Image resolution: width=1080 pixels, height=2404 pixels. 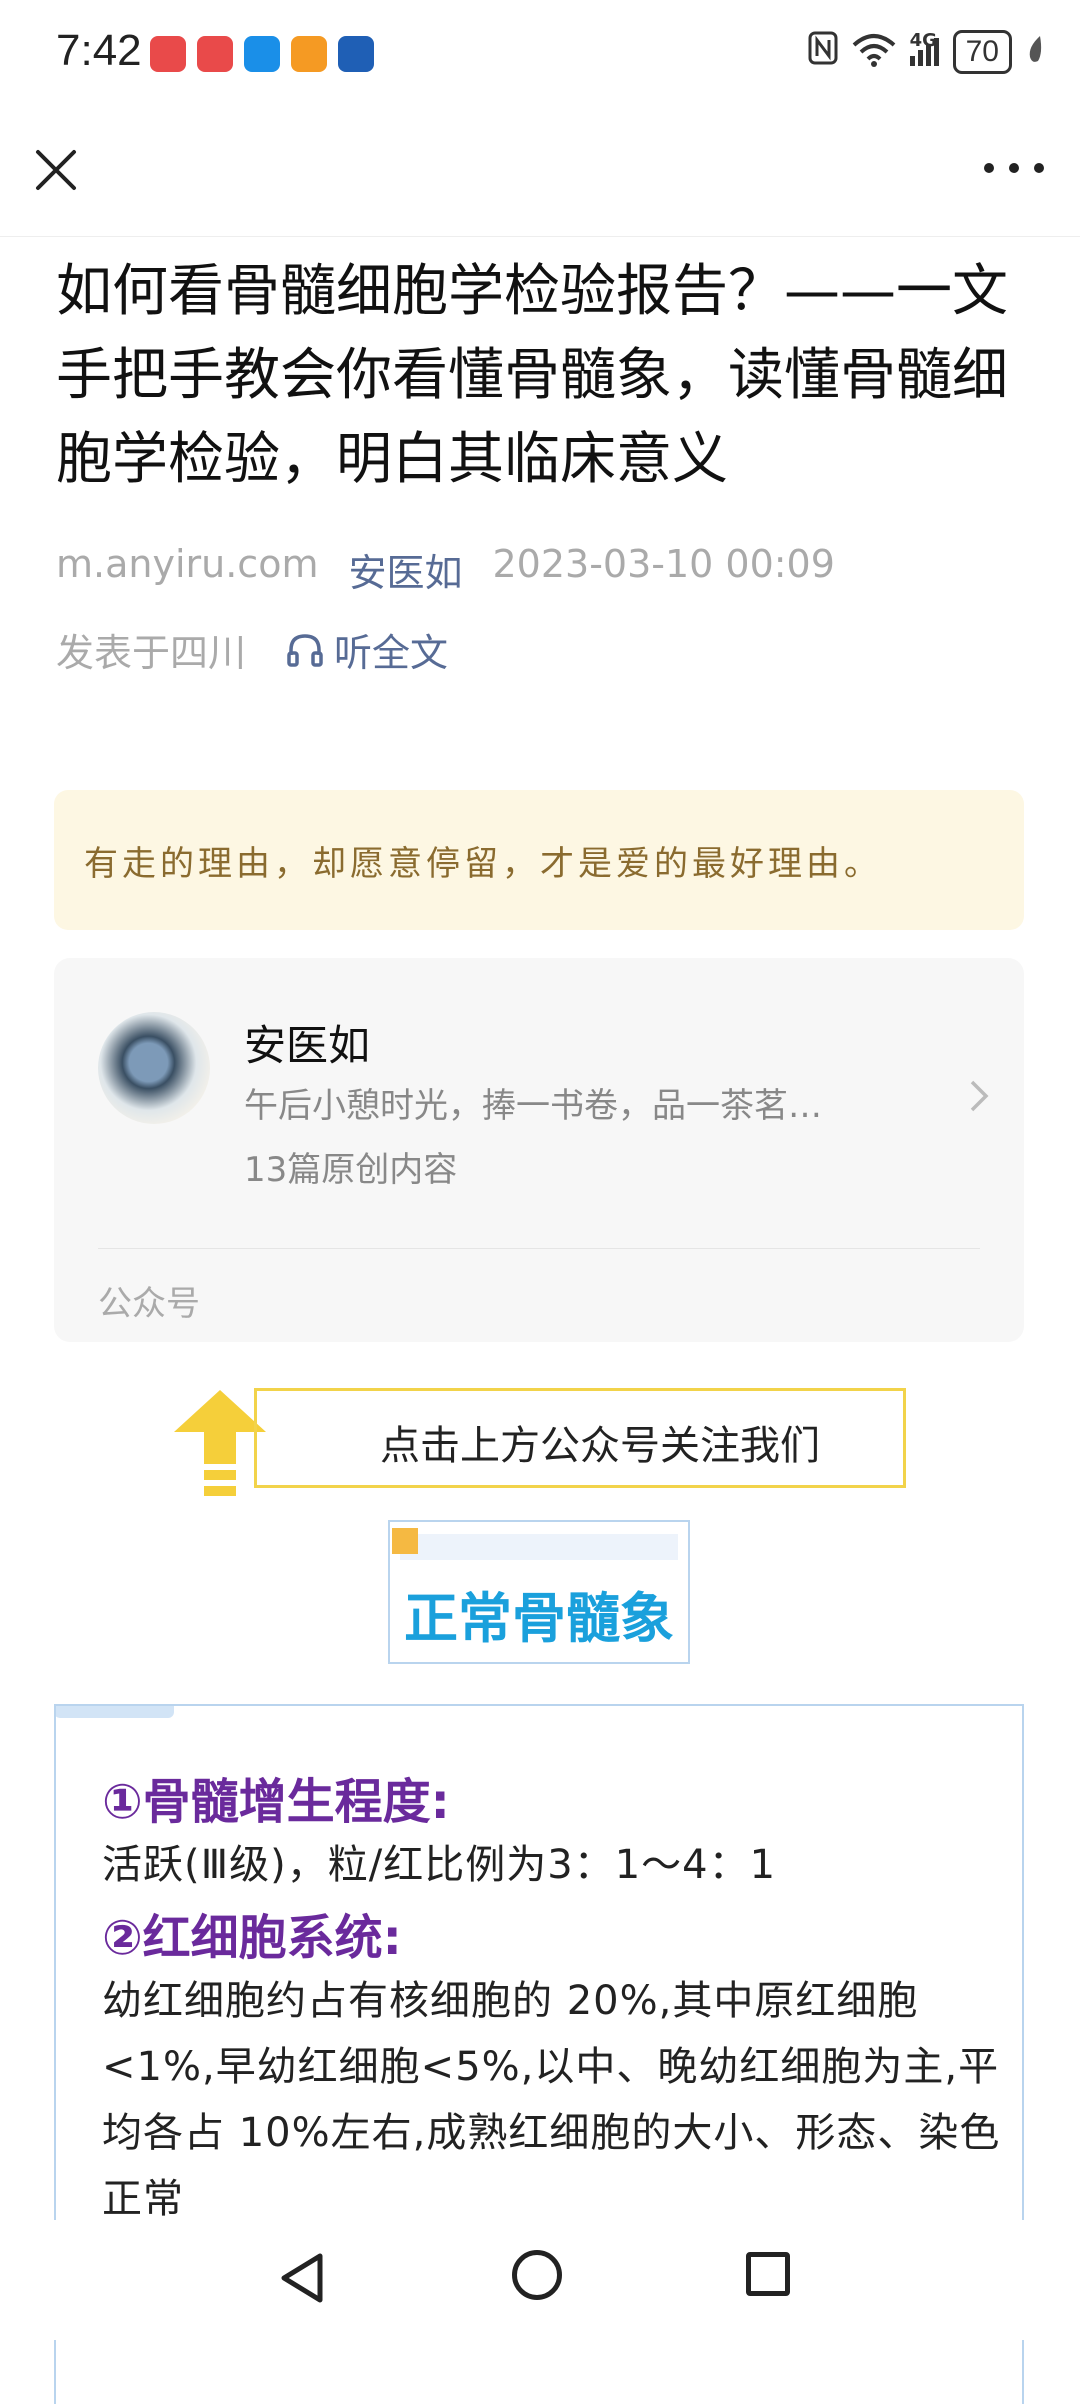 What do you see at coordinates (276, 1802) in the screenshot?
I see `content-heading: ①骨髓增生程度:` at bounding box center [276, 1802].